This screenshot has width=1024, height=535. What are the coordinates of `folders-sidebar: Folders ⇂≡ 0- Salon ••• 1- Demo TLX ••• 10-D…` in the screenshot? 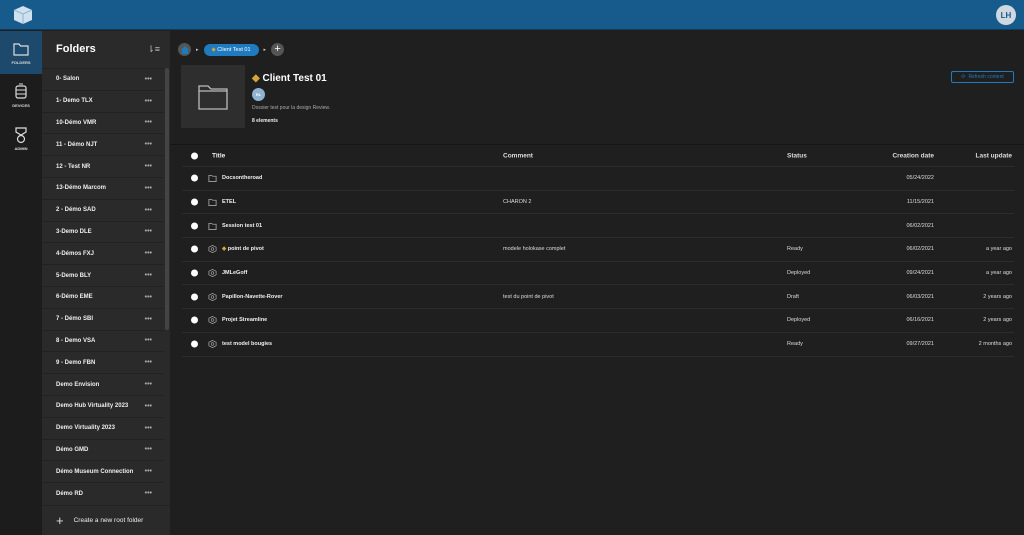 It's located at (106, 283).